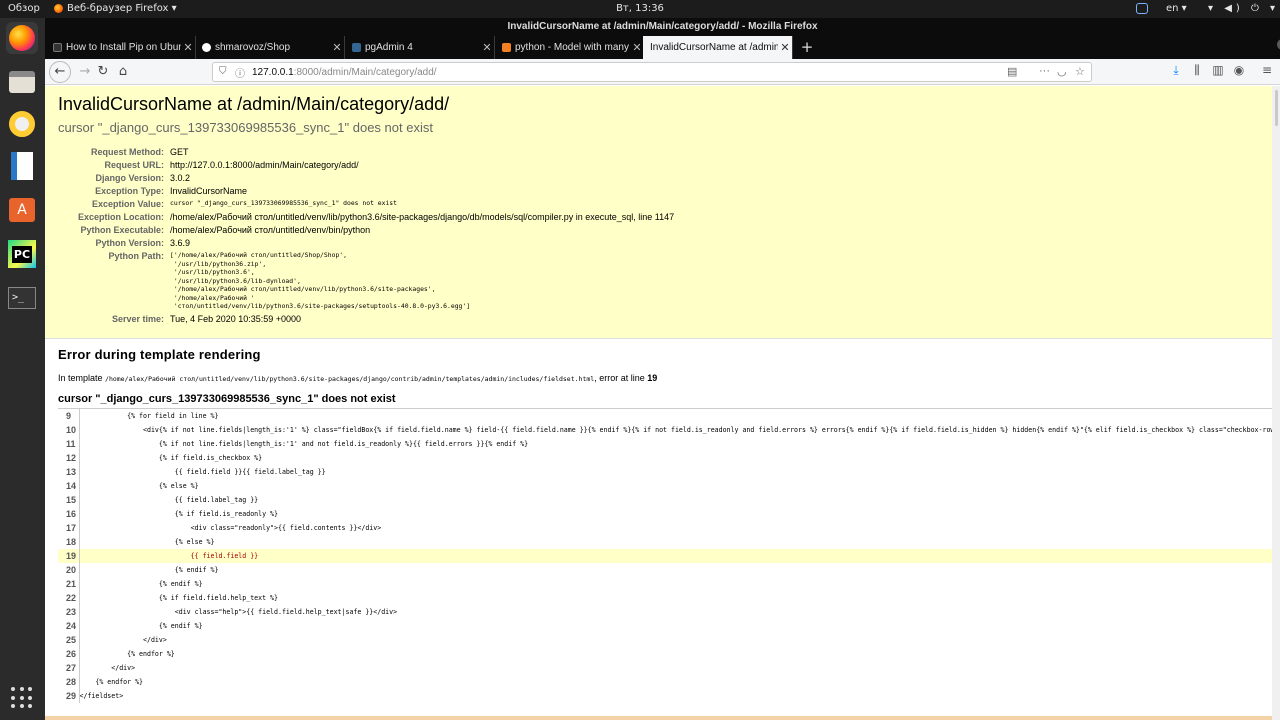 The height and width of the screenshot is (720, 1280). I want to click on rhythmbox-icon, so click(22, 124).